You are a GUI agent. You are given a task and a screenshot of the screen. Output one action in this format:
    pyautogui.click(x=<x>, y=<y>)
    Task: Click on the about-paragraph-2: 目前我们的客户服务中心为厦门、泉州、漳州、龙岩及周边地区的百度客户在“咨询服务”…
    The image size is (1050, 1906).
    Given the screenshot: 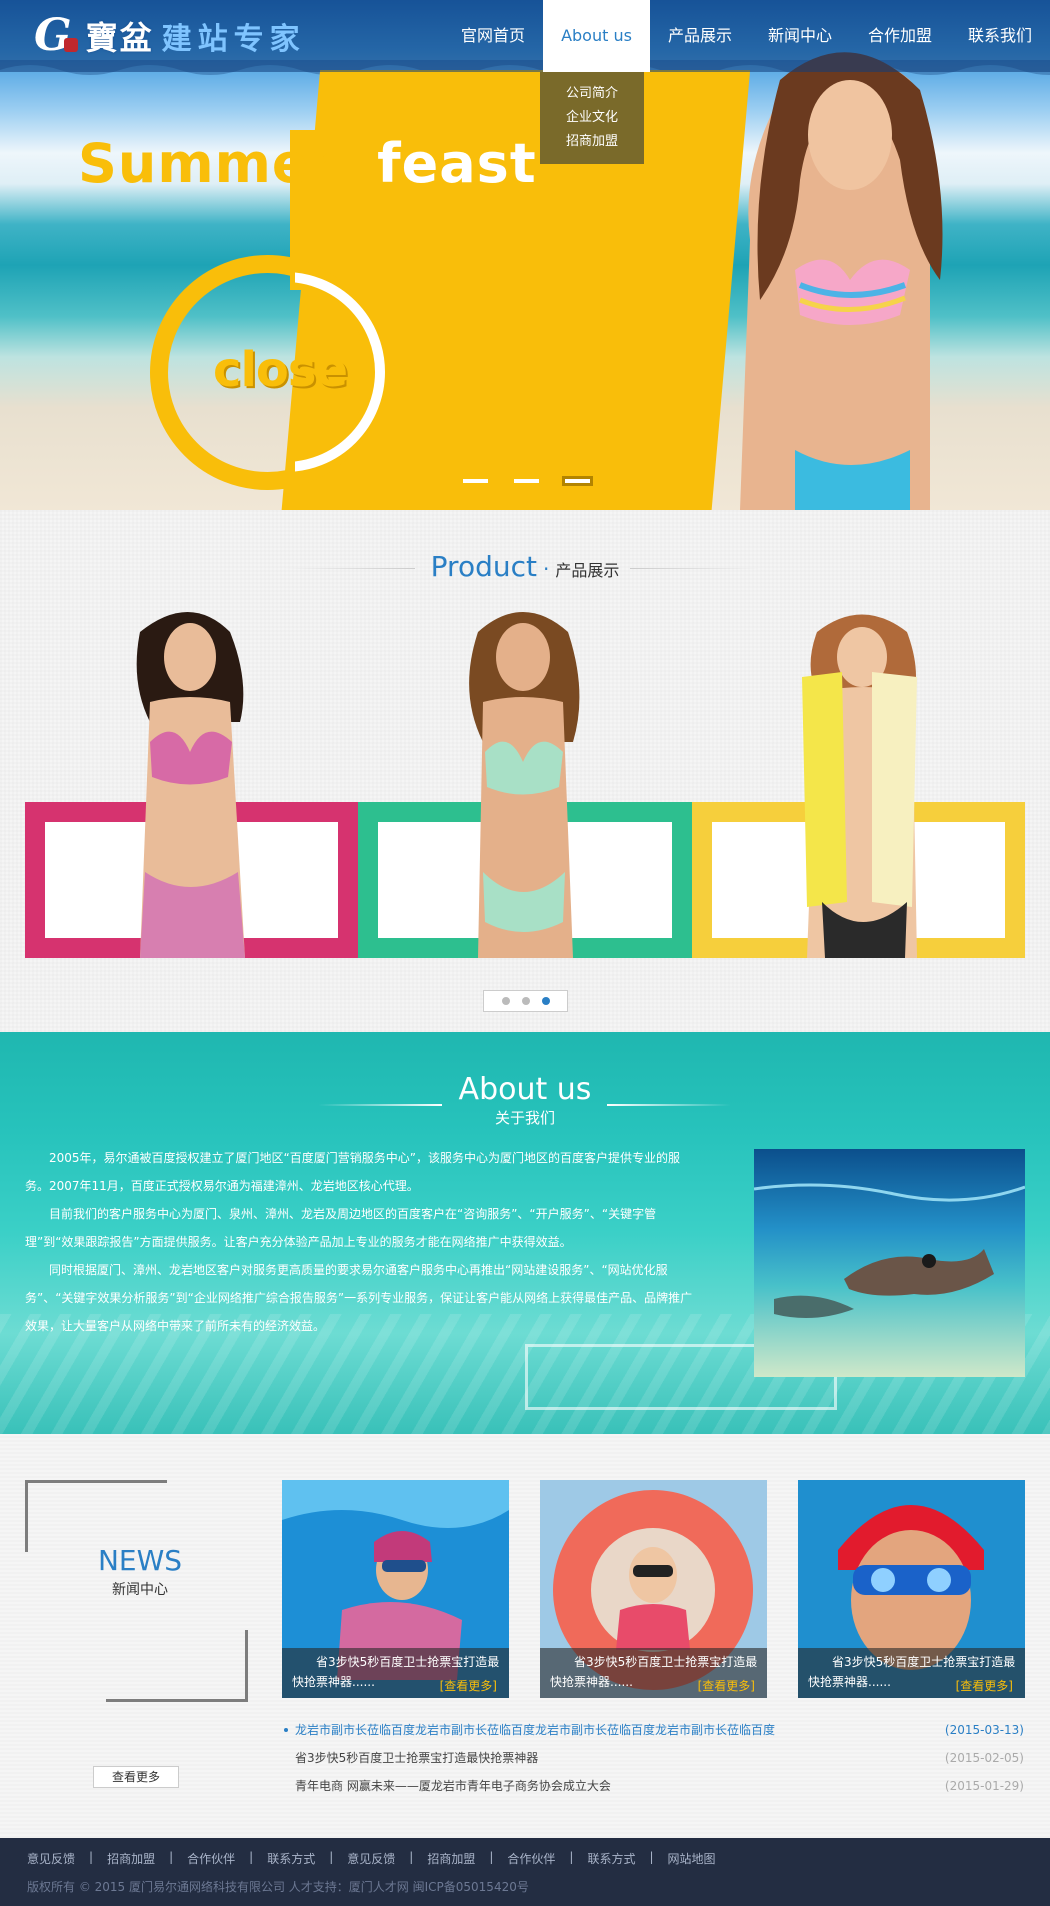 What is the action you would take?
    pyautogui.click(x=341, y=1228)
    